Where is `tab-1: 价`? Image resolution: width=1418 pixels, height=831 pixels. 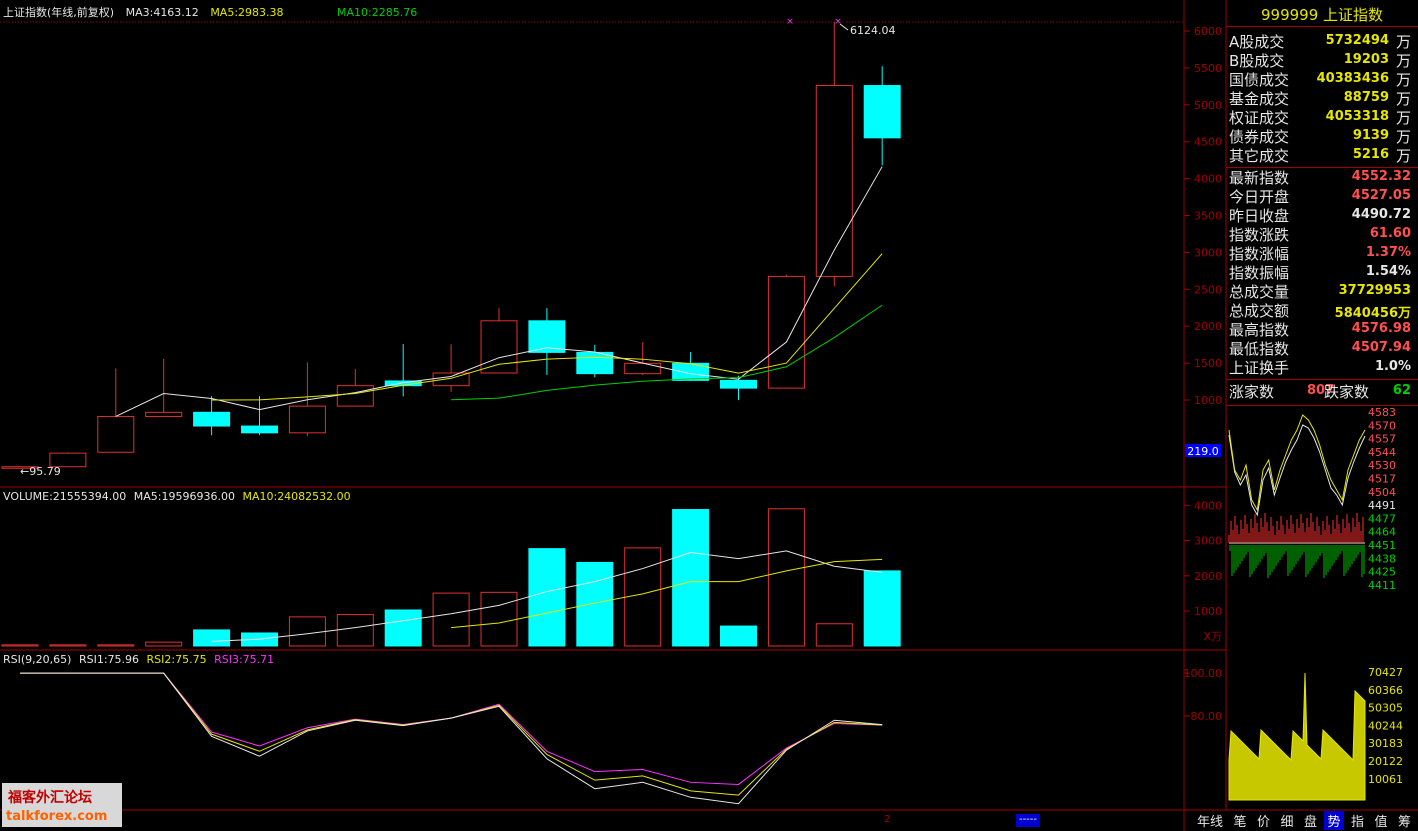
tab-1: 价 is located at coordinates (1264, 820).